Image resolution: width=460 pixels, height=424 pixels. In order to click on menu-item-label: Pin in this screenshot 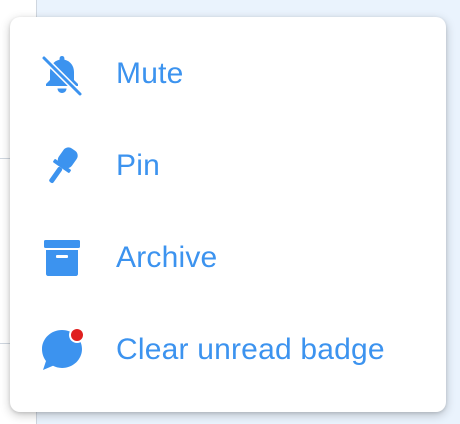, I will do `click(138, 165)`.